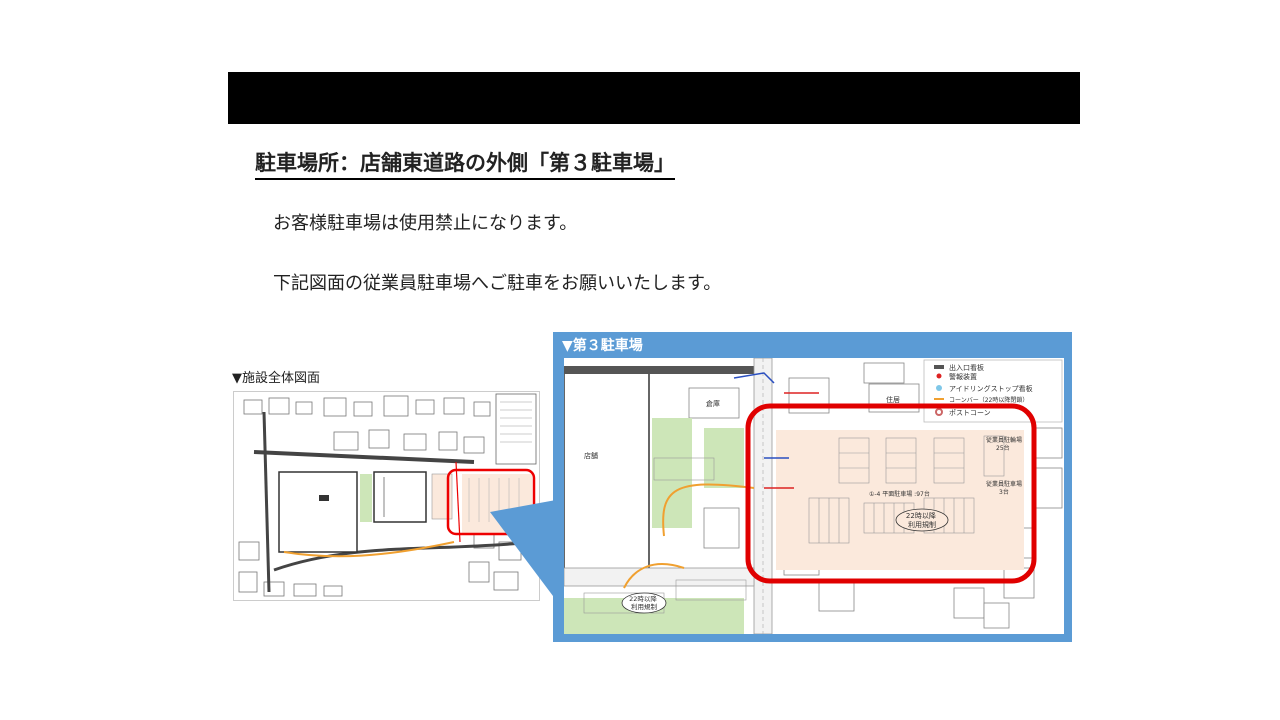 The width and height of the screenshot is (1280, 720). Describe the element at coordinates (1004, 492) in the screenshot. I see `staff-parking-count: 3台` at that location.